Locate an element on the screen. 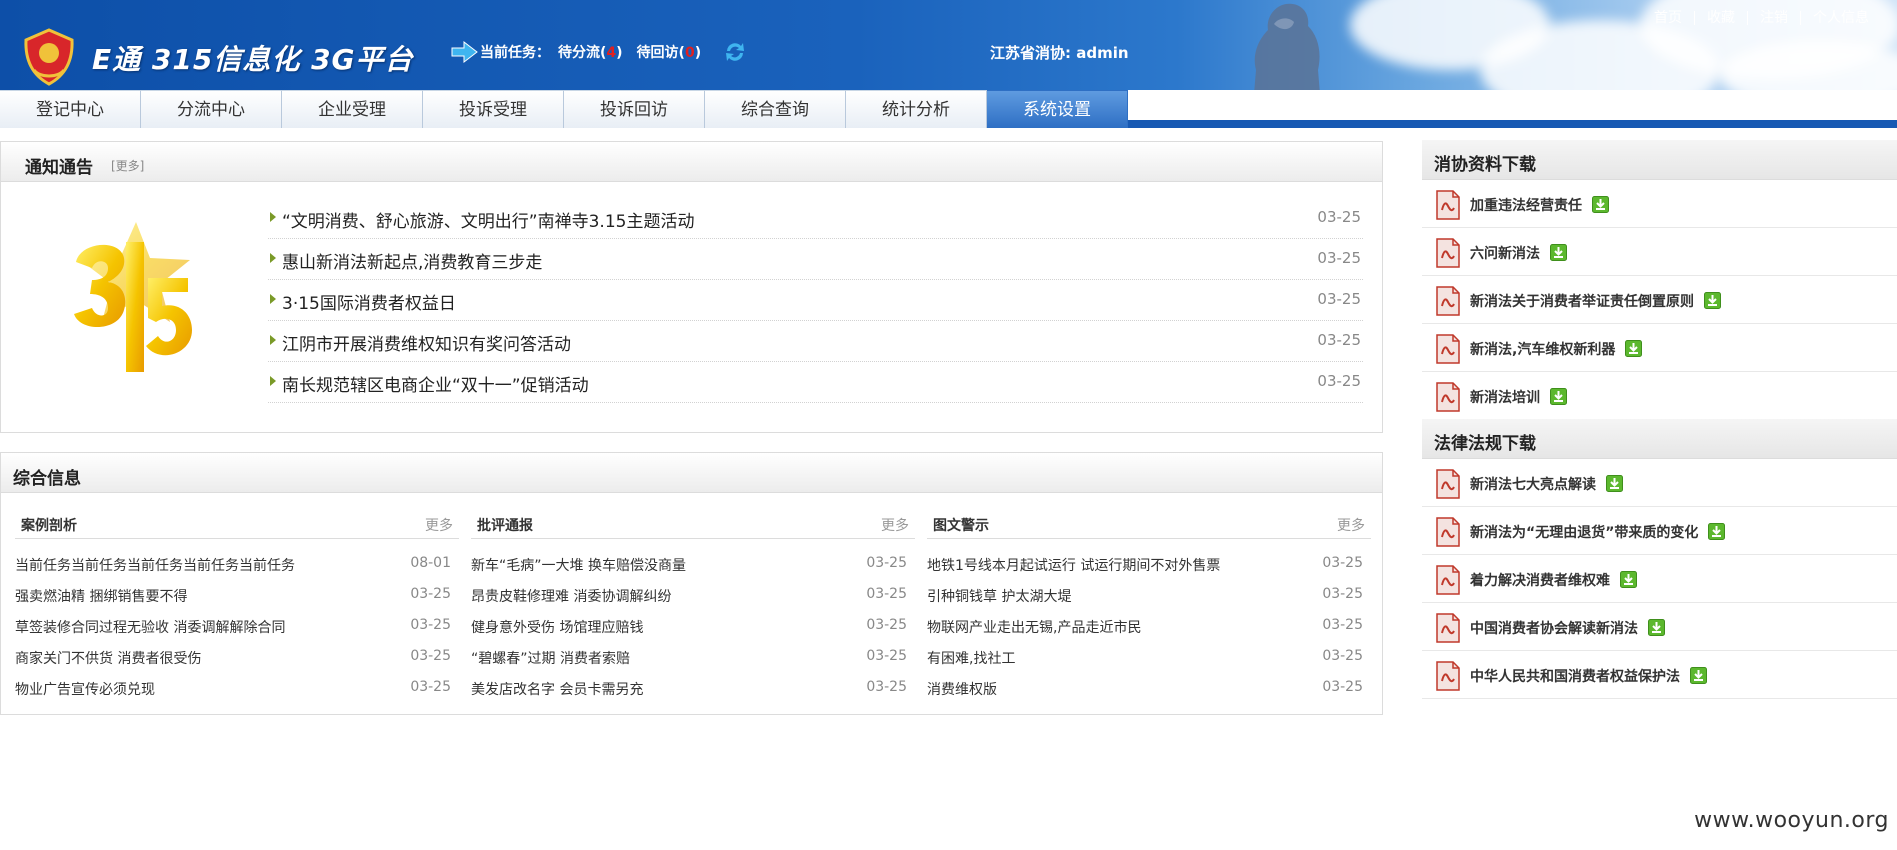 The height and width of the screenshot is (850, 1897). download-link: 新消法,汽车维权新利器 is located at coordinates (1556, 349).